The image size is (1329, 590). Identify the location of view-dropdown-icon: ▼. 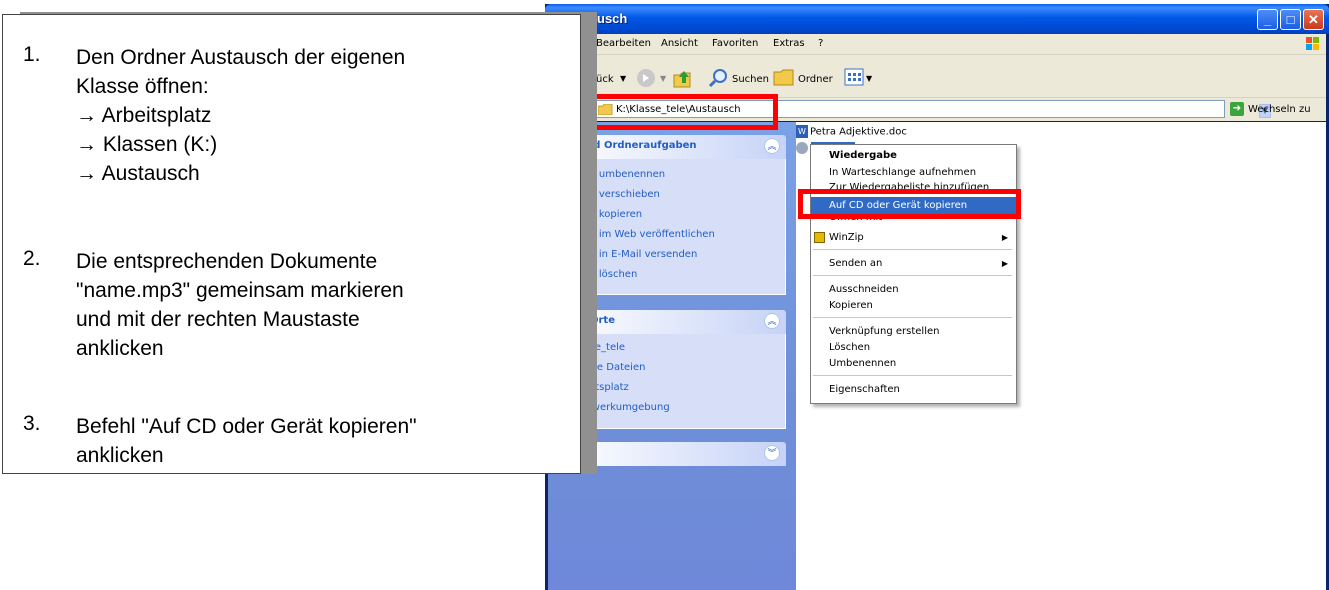
(869, 78).